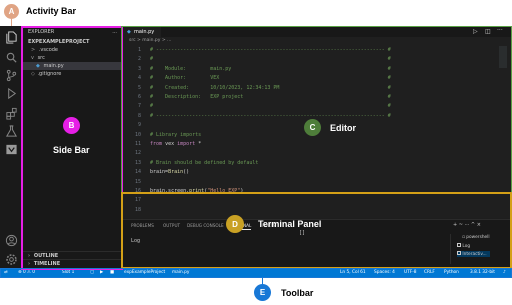 The image size is (512, 305). I want to click on tab-output: OUTPUT, so click(171, 225).